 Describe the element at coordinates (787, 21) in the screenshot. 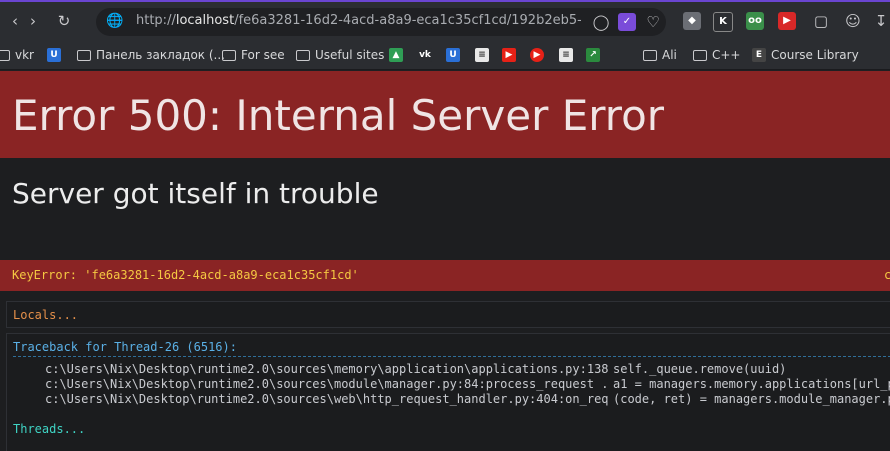

I see `video-ext-icon: ▶` at that location.